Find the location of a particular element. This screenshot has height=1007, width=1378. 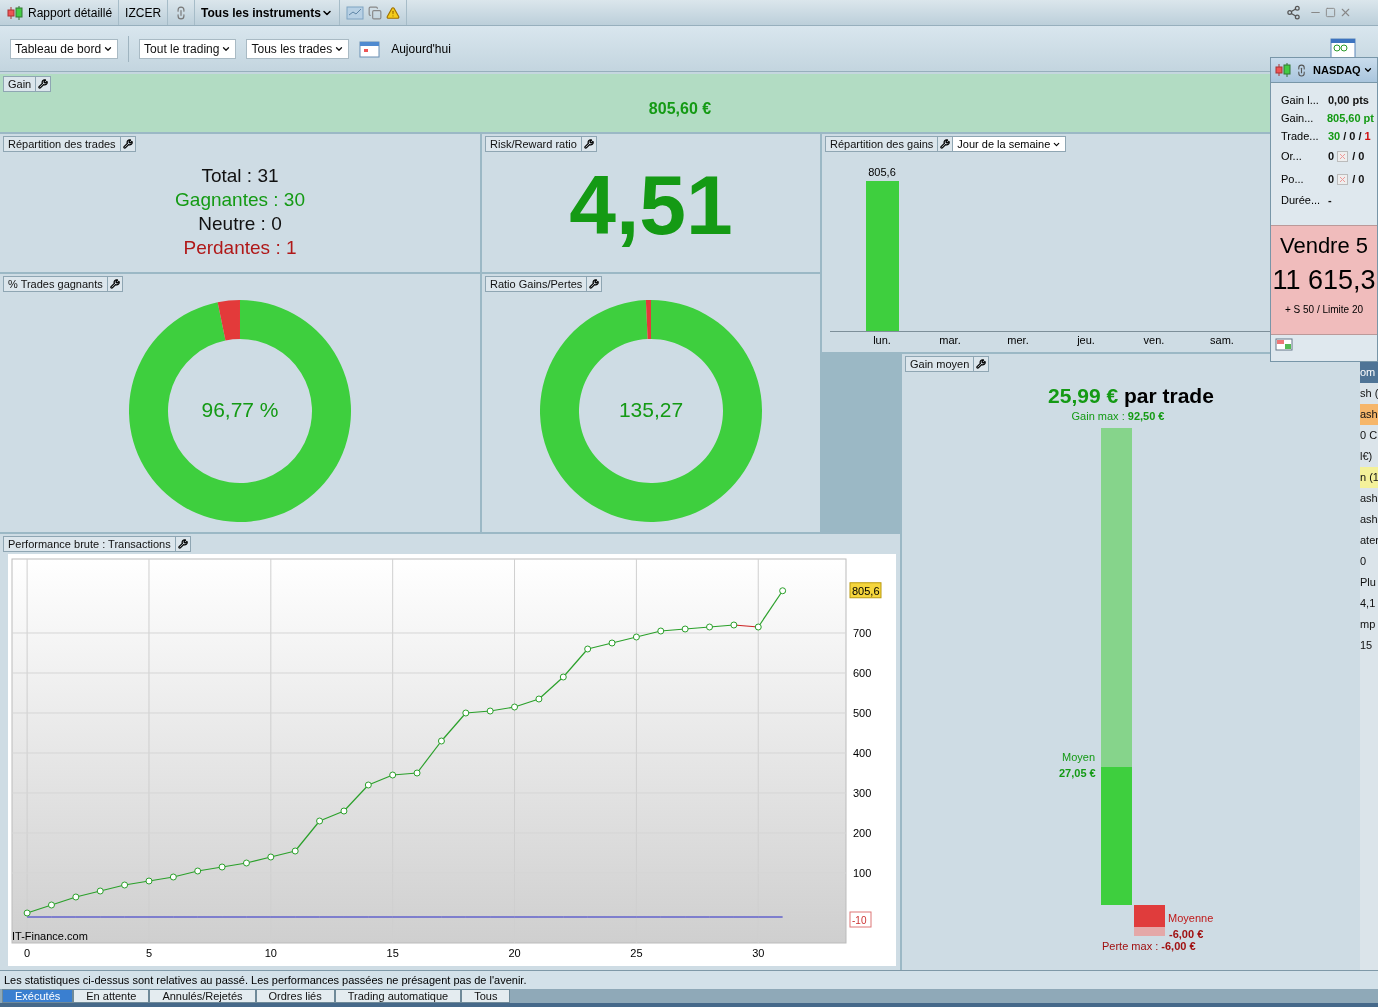

trade-count: Gagnantes : 30 is located at coordinates (240, 200).